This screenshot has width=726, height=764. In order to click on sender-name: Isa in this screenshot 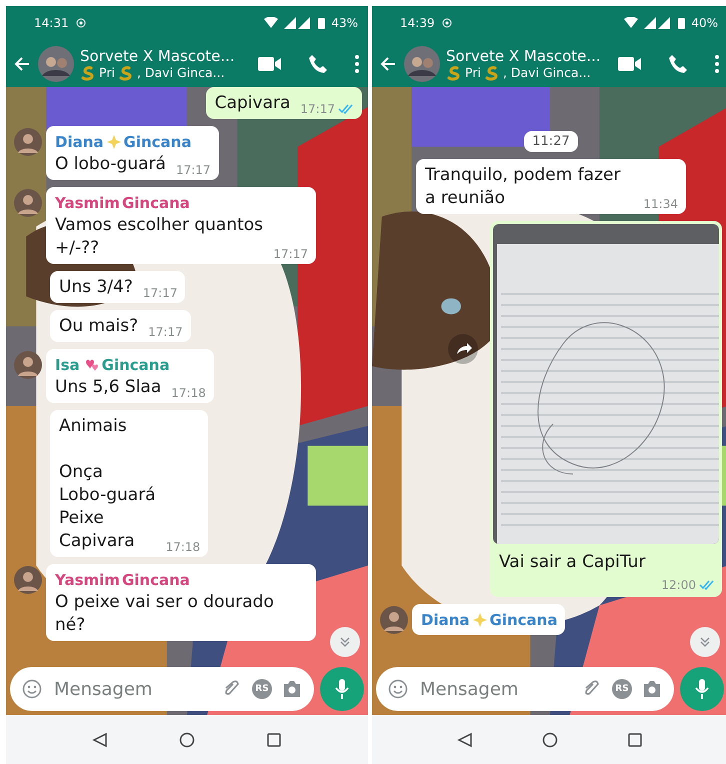, I will do `click(67, 365)`.